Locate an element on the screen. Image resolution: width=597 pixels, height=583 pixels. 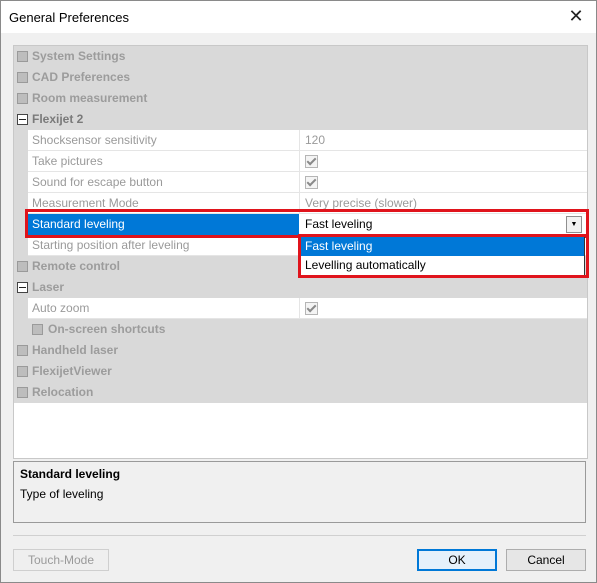
auto-zoom-checkbox is located at coordinates (311, 308).